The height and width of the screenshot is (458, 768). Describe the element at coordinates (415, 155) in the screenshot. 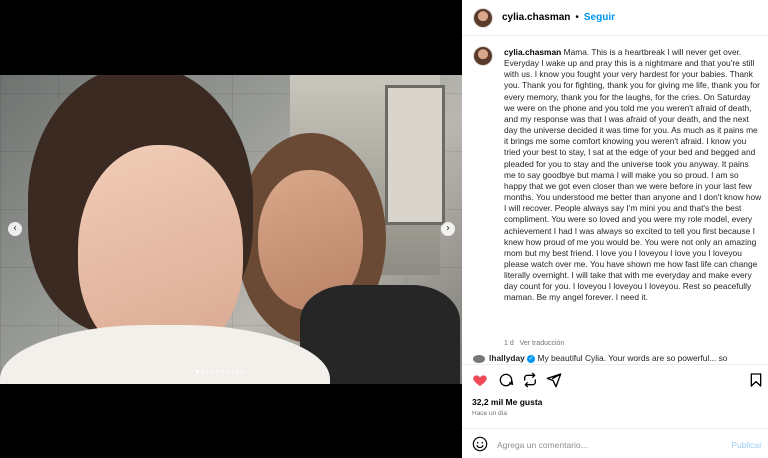

I see `photo-door` at that location.